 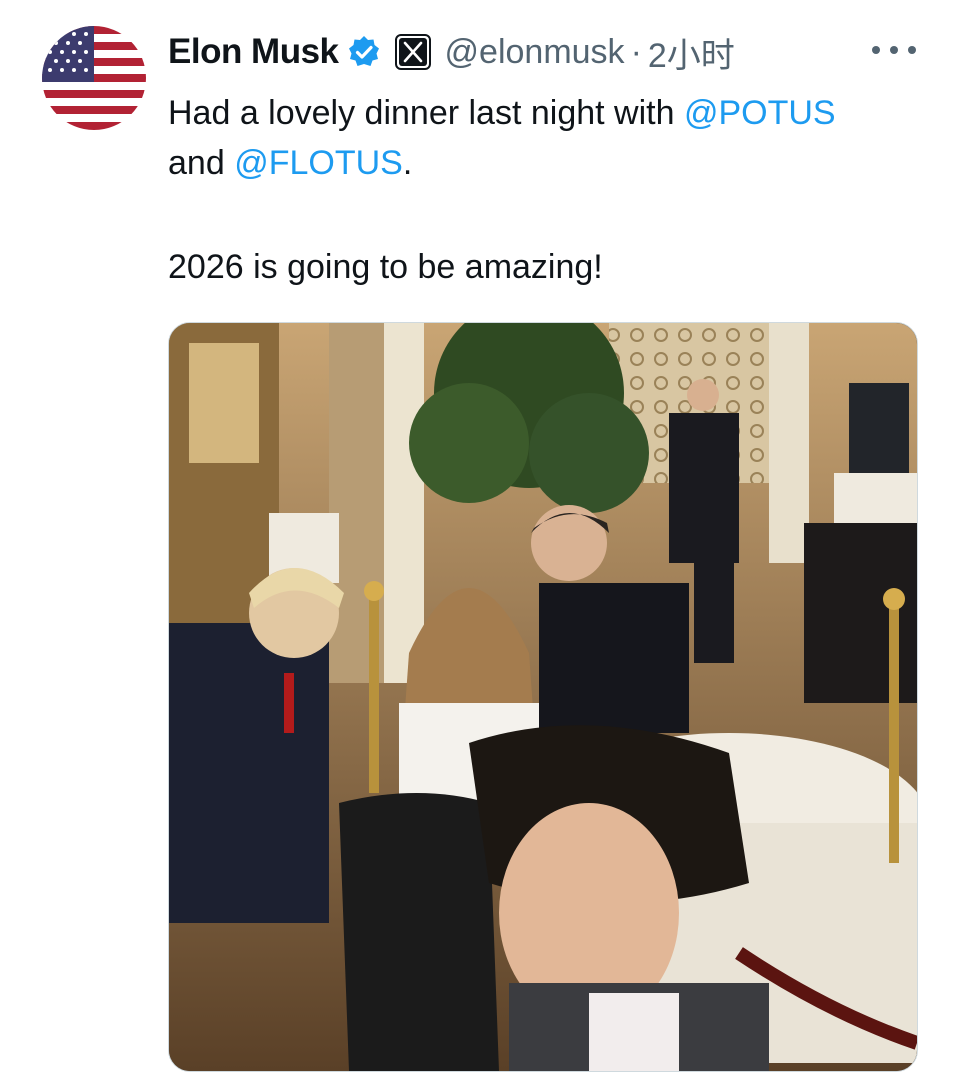 I want to click on mention-potus: @POTUS, so click(x=760, y=113).